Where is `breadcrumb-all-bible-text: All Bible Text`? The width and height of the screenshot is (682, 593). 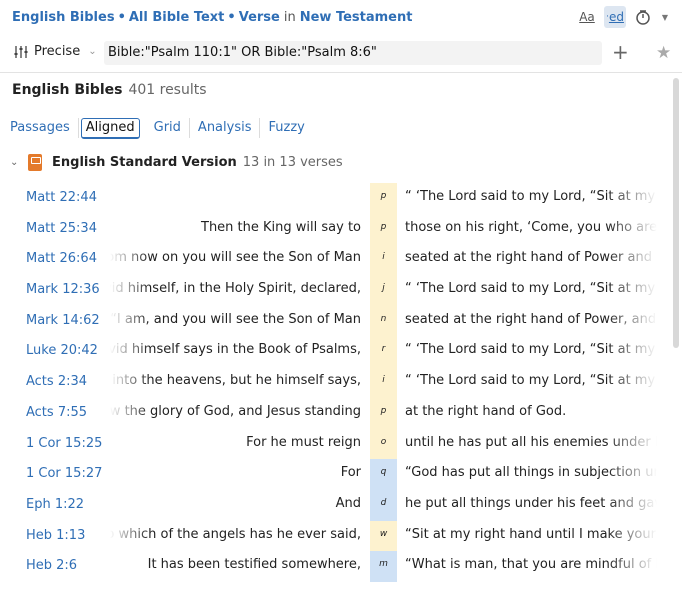
breadcrumb-all-bible-text: All Bible Text is located at coordinates (177, 17).